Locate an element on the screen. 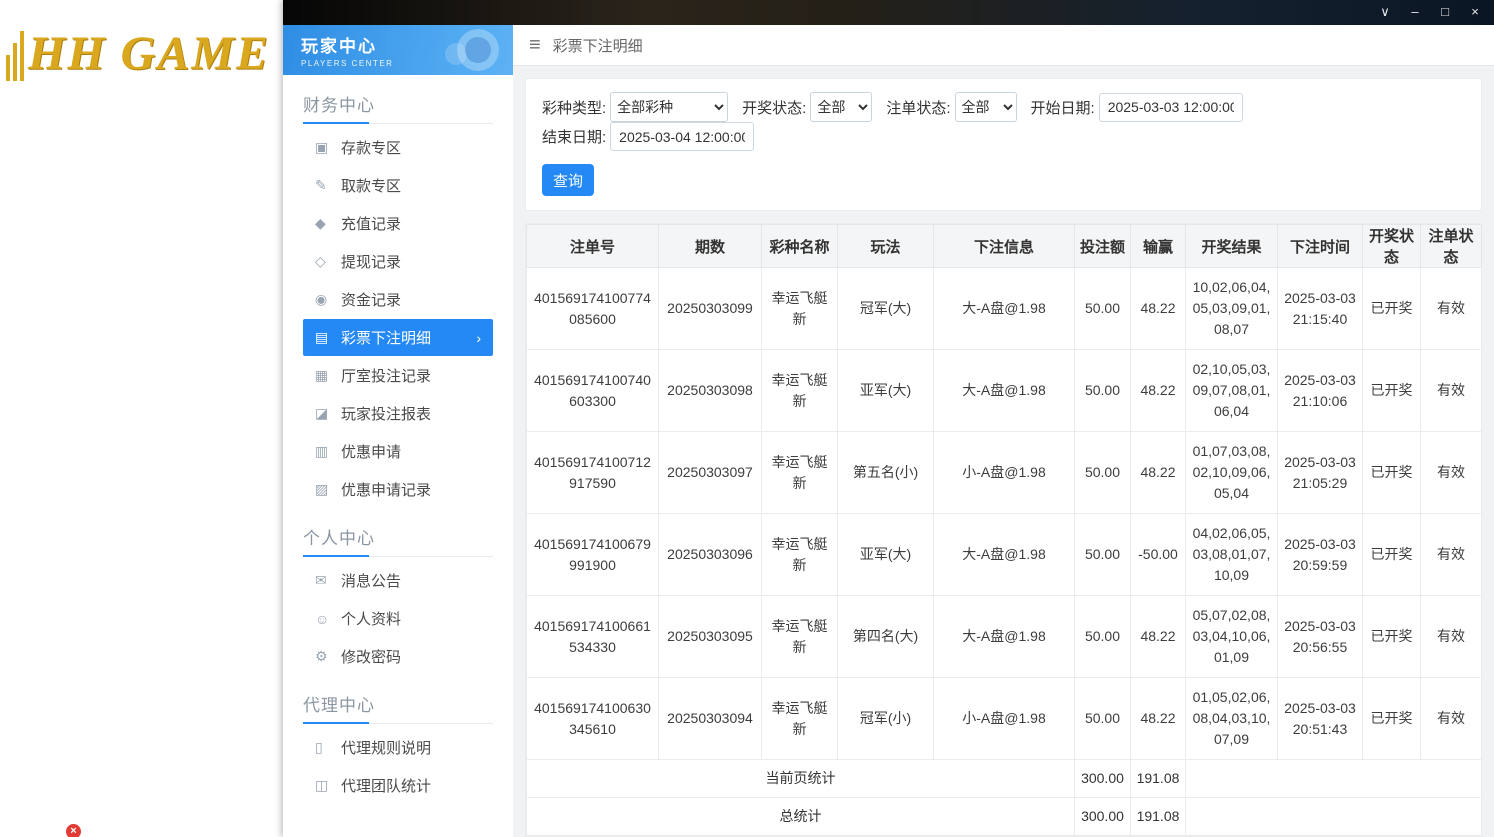 The width and height of the screenshot is (1494, 837). sidebar-item-player-bet-report: ◪ 玩家投注报表 is located at coordinates (398, 413).